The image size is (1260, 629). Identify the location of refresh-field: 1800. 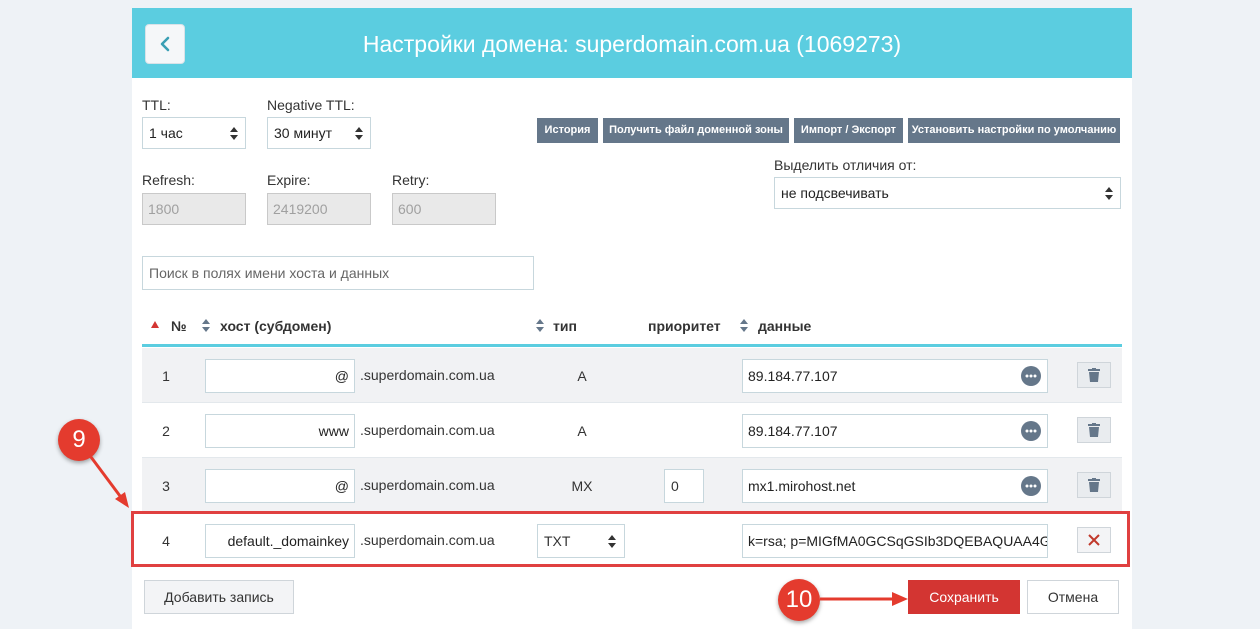
(194, 209).